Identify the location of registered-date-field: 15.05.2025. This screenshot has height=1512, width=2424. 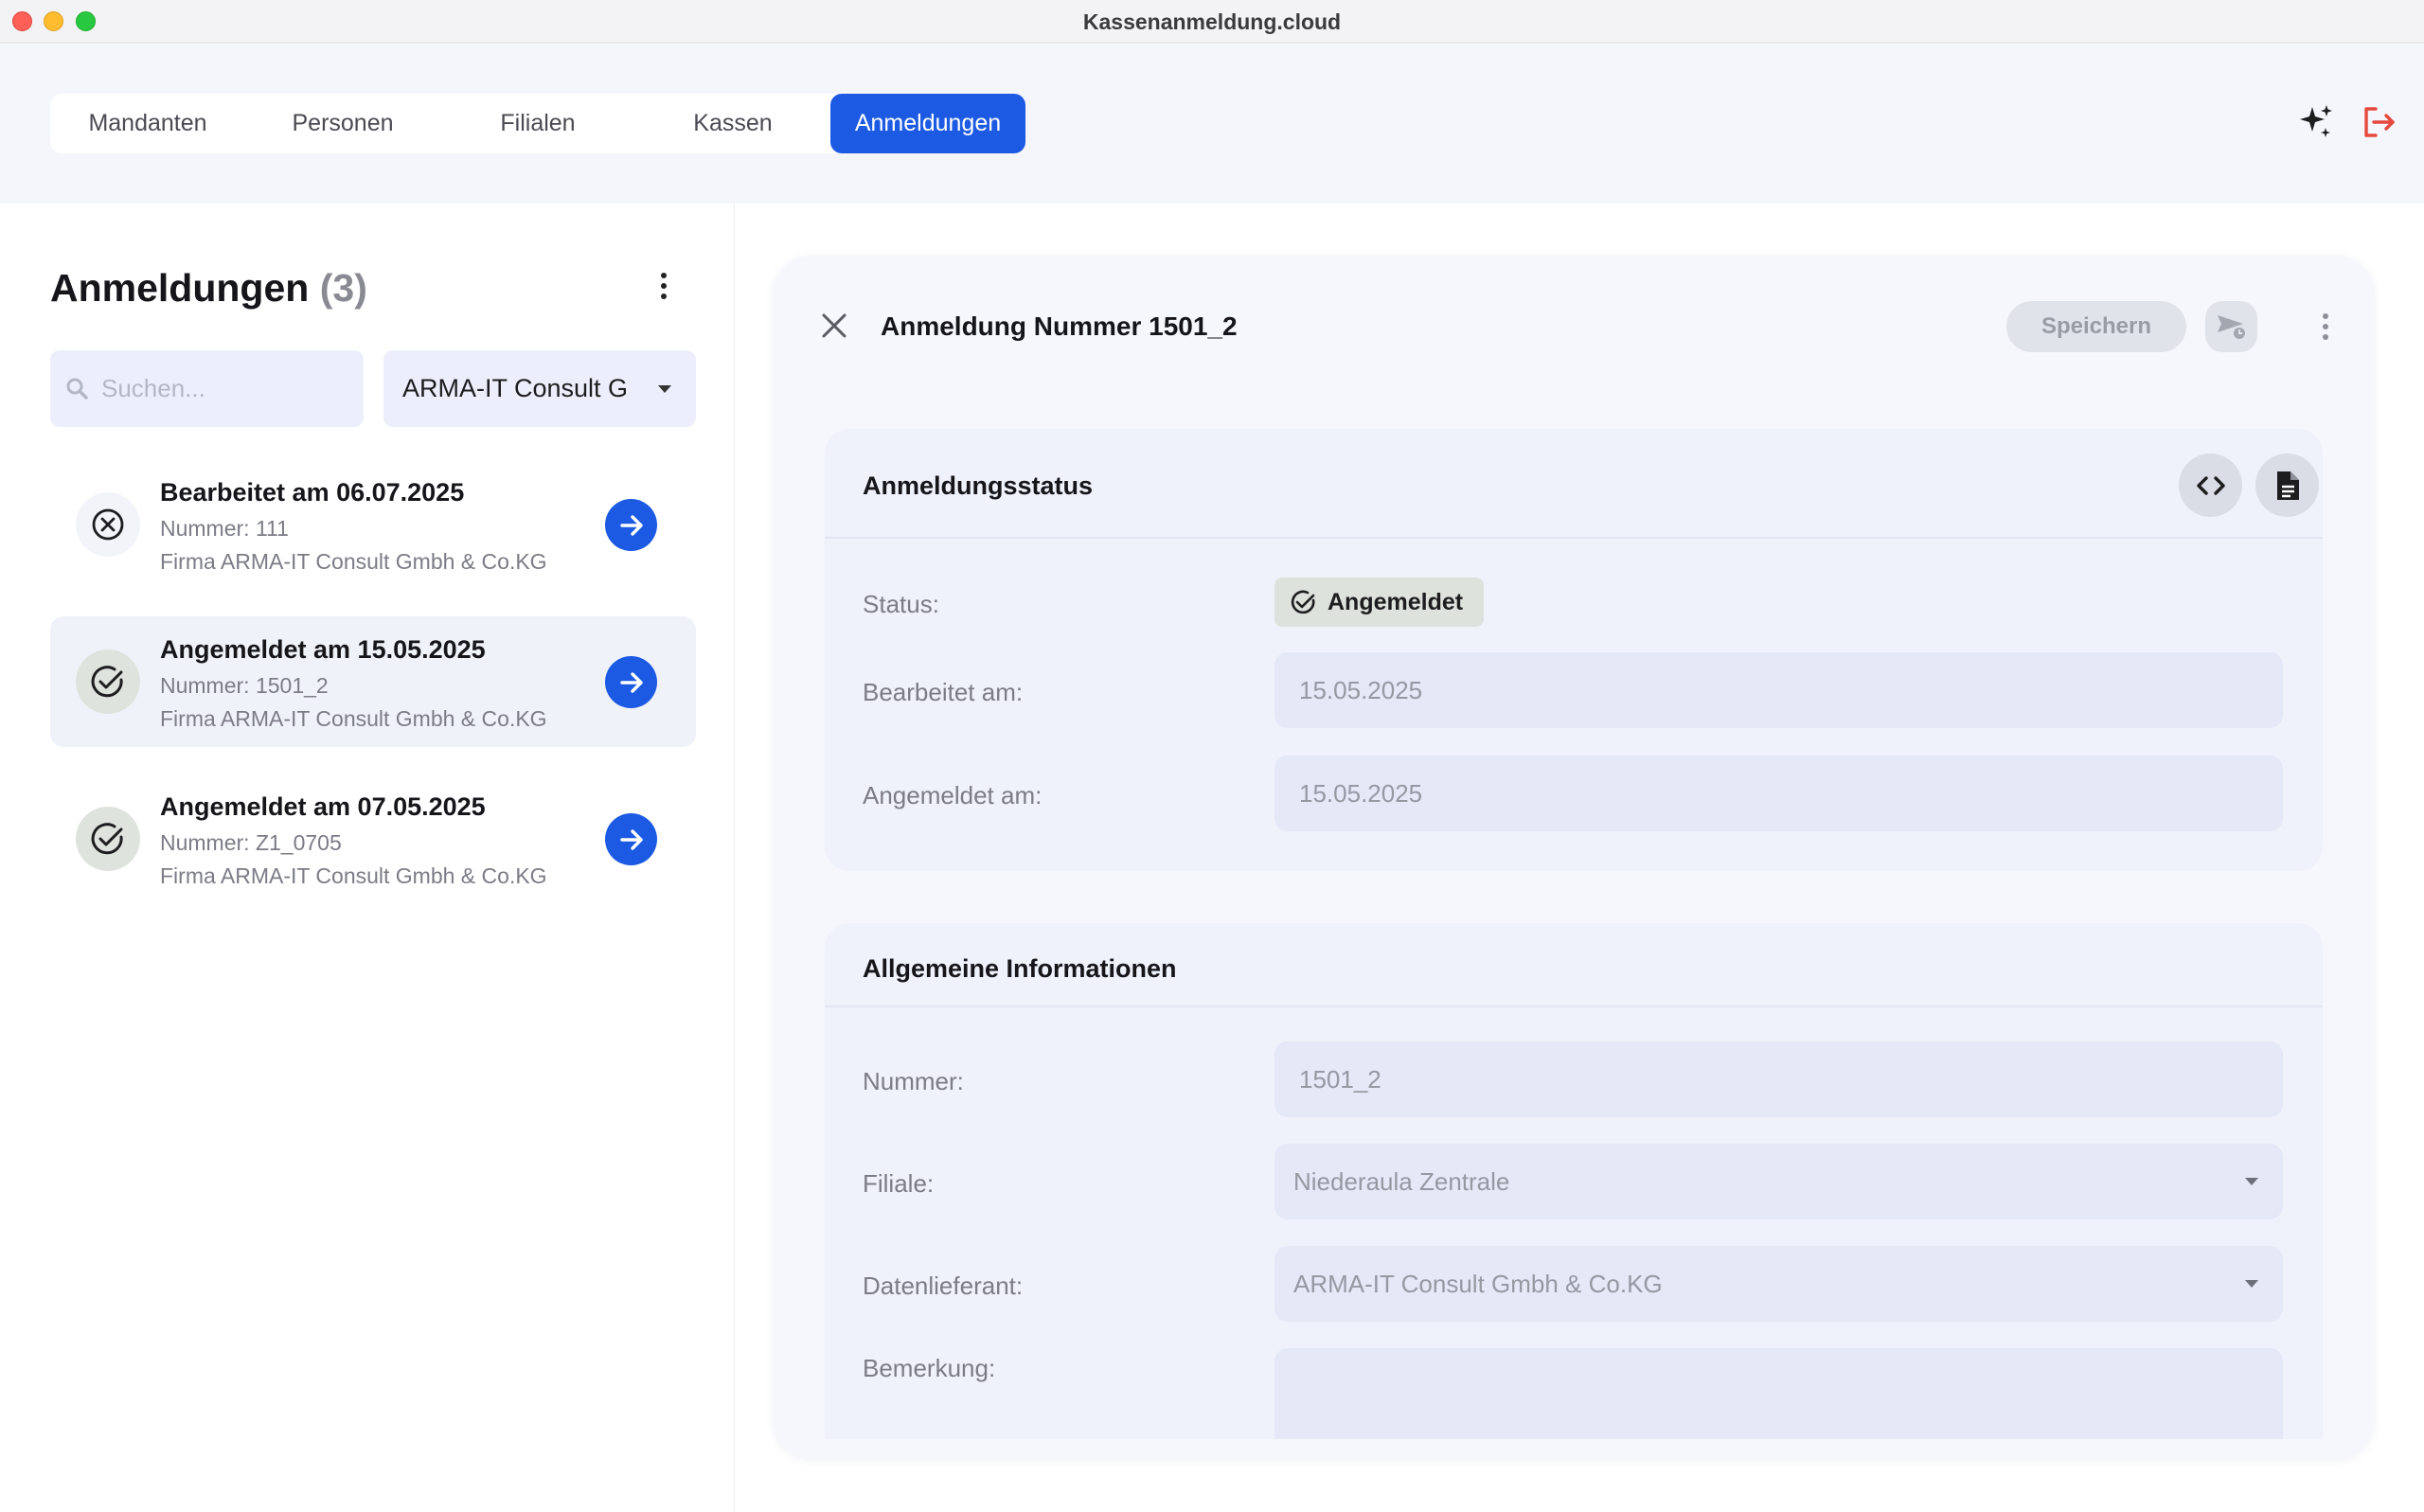
(1778, 793).